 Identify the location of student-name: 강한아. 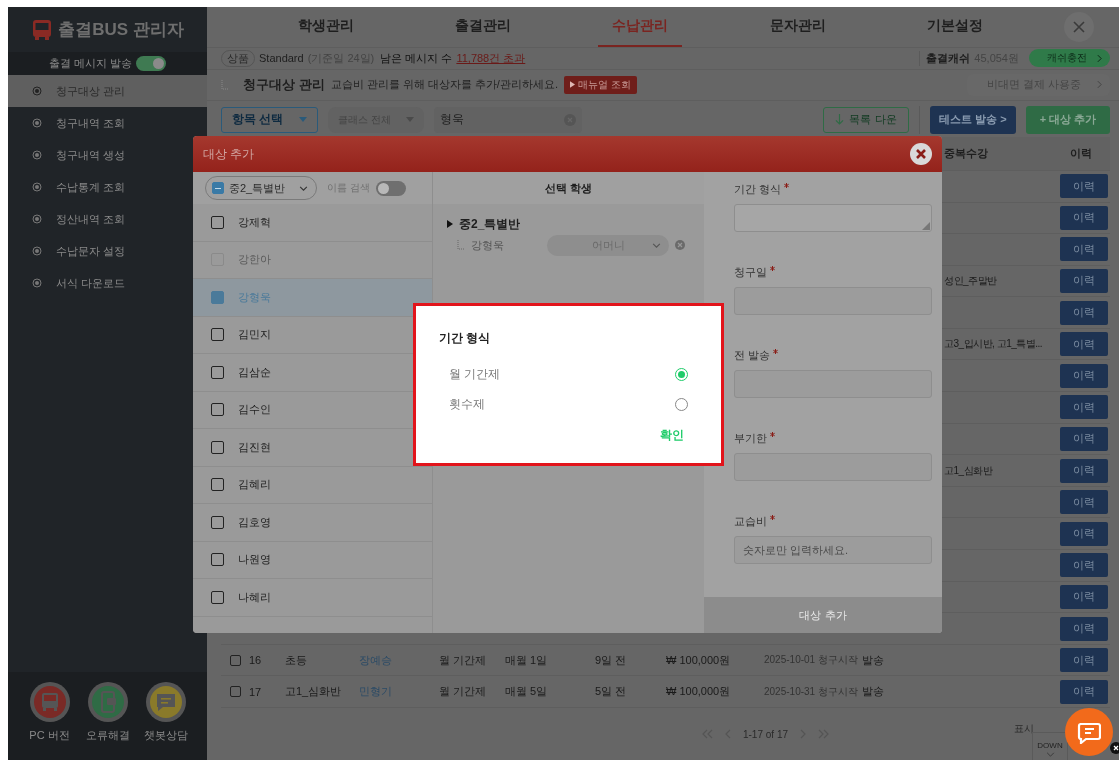
(254, 260).